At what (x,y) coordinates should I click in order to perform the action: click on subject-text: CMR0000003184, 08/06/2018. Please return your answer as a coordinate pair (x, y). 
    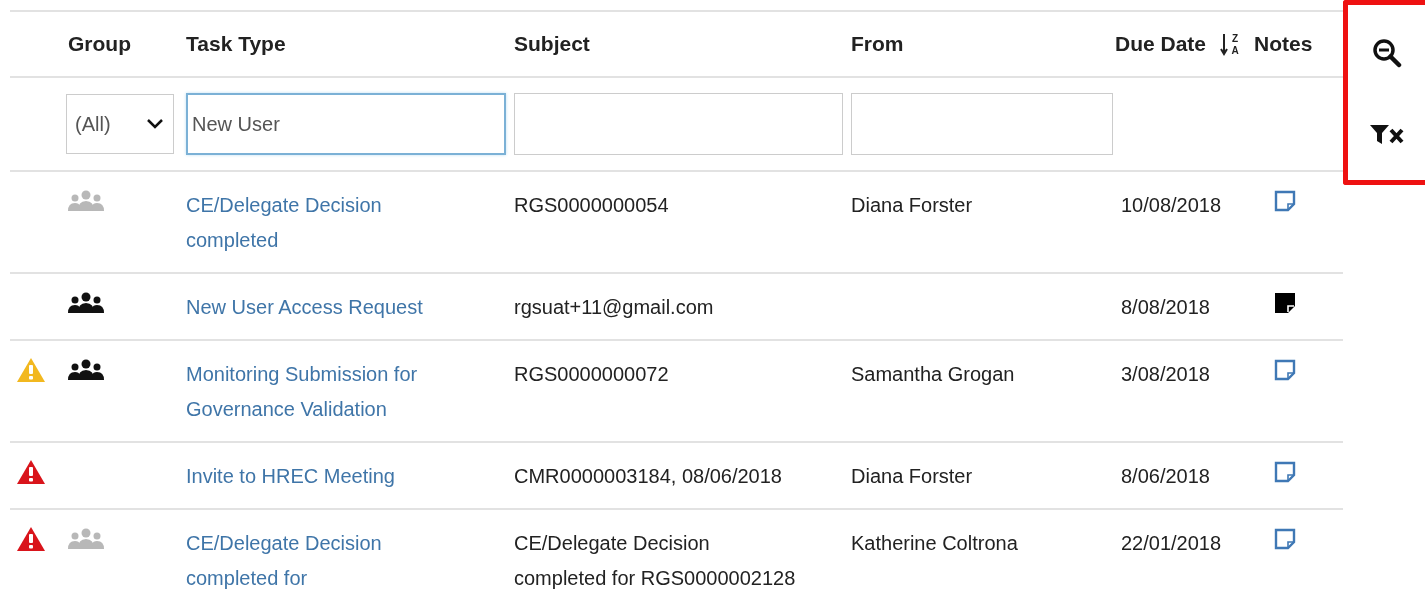
    Looking at the image, I should click on (648, 476).